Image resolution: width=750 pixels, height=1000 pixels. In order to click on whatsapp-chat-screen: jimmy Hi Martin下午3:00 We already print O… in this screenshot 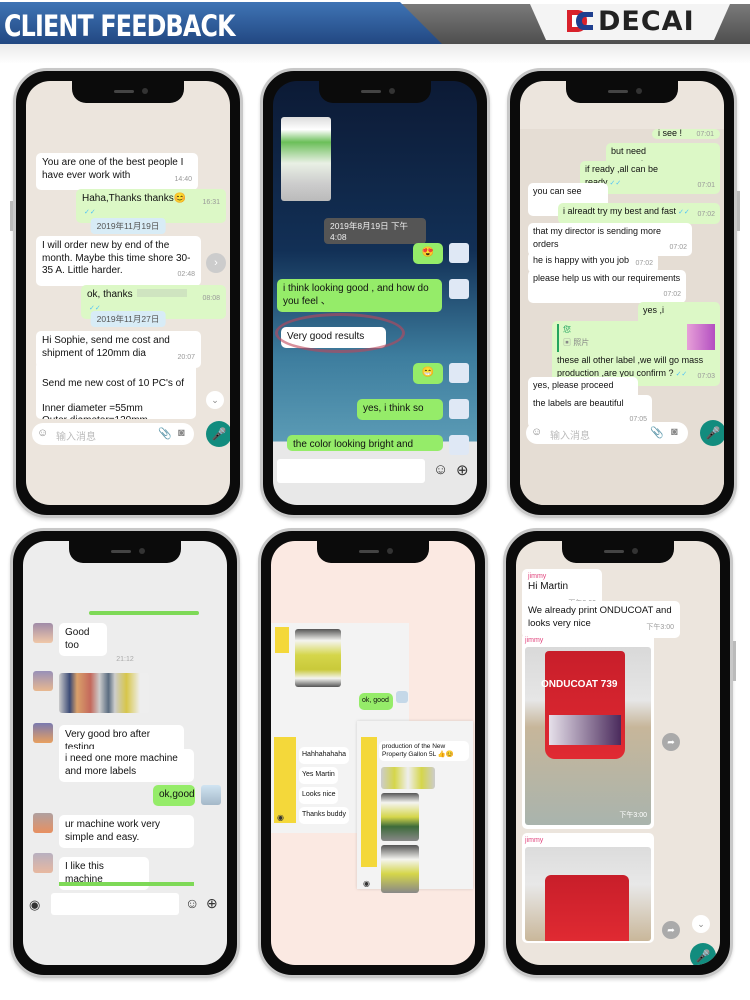, I will do `click(618, 753)`.